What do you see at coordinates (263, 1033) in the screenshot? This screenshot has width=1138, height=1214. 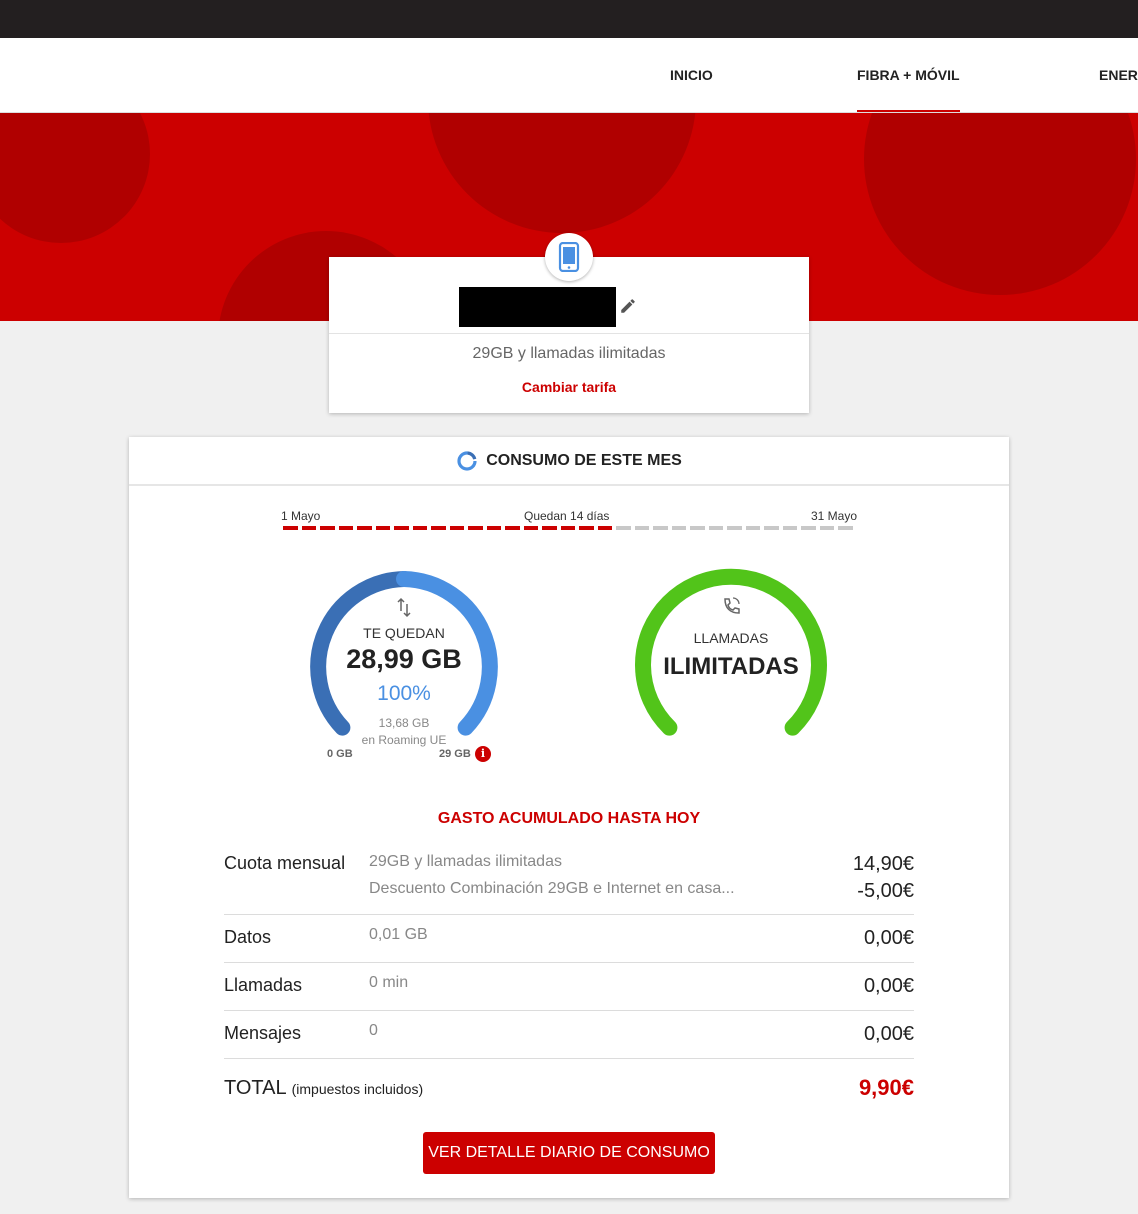 I see `spend-row-label: Mensajes` at bounding box center [263, 1033].